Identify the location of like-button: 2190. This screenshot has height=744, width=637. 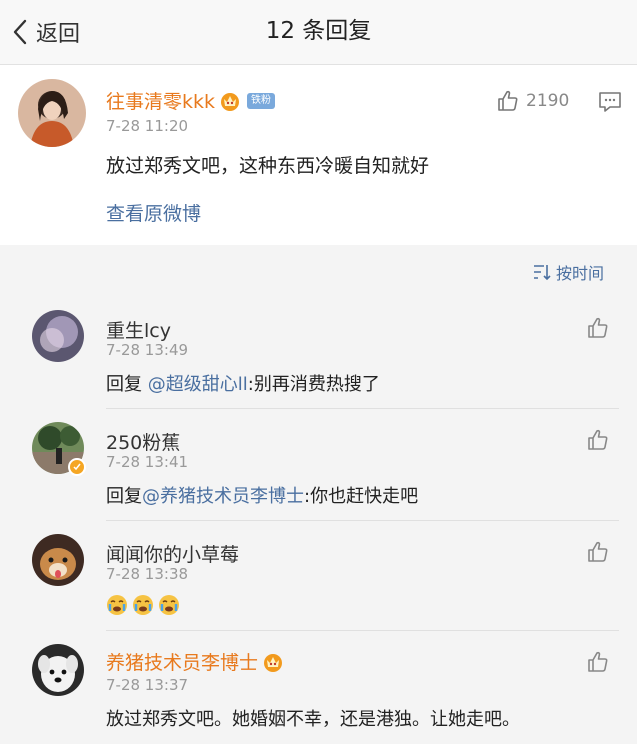
(532, 101).